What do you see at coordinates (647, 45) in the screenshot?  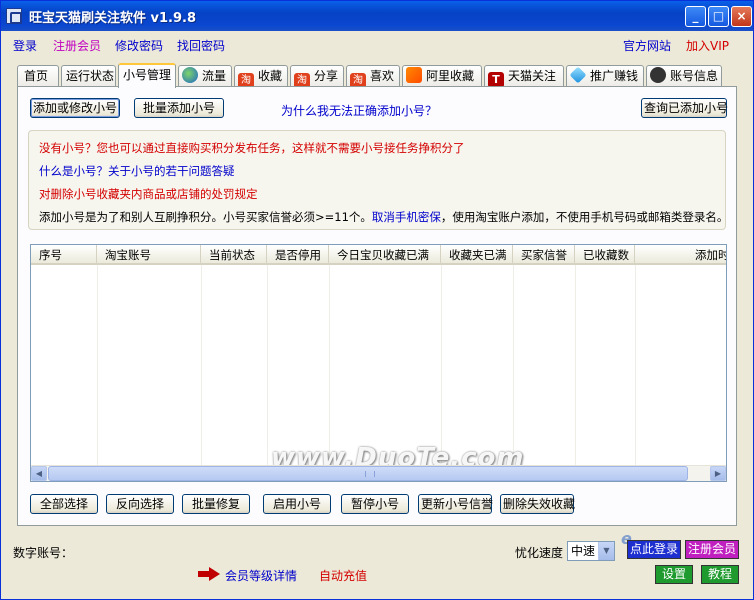 I see `menu-official-website: 官方网站` at bounding box center [647, 45].